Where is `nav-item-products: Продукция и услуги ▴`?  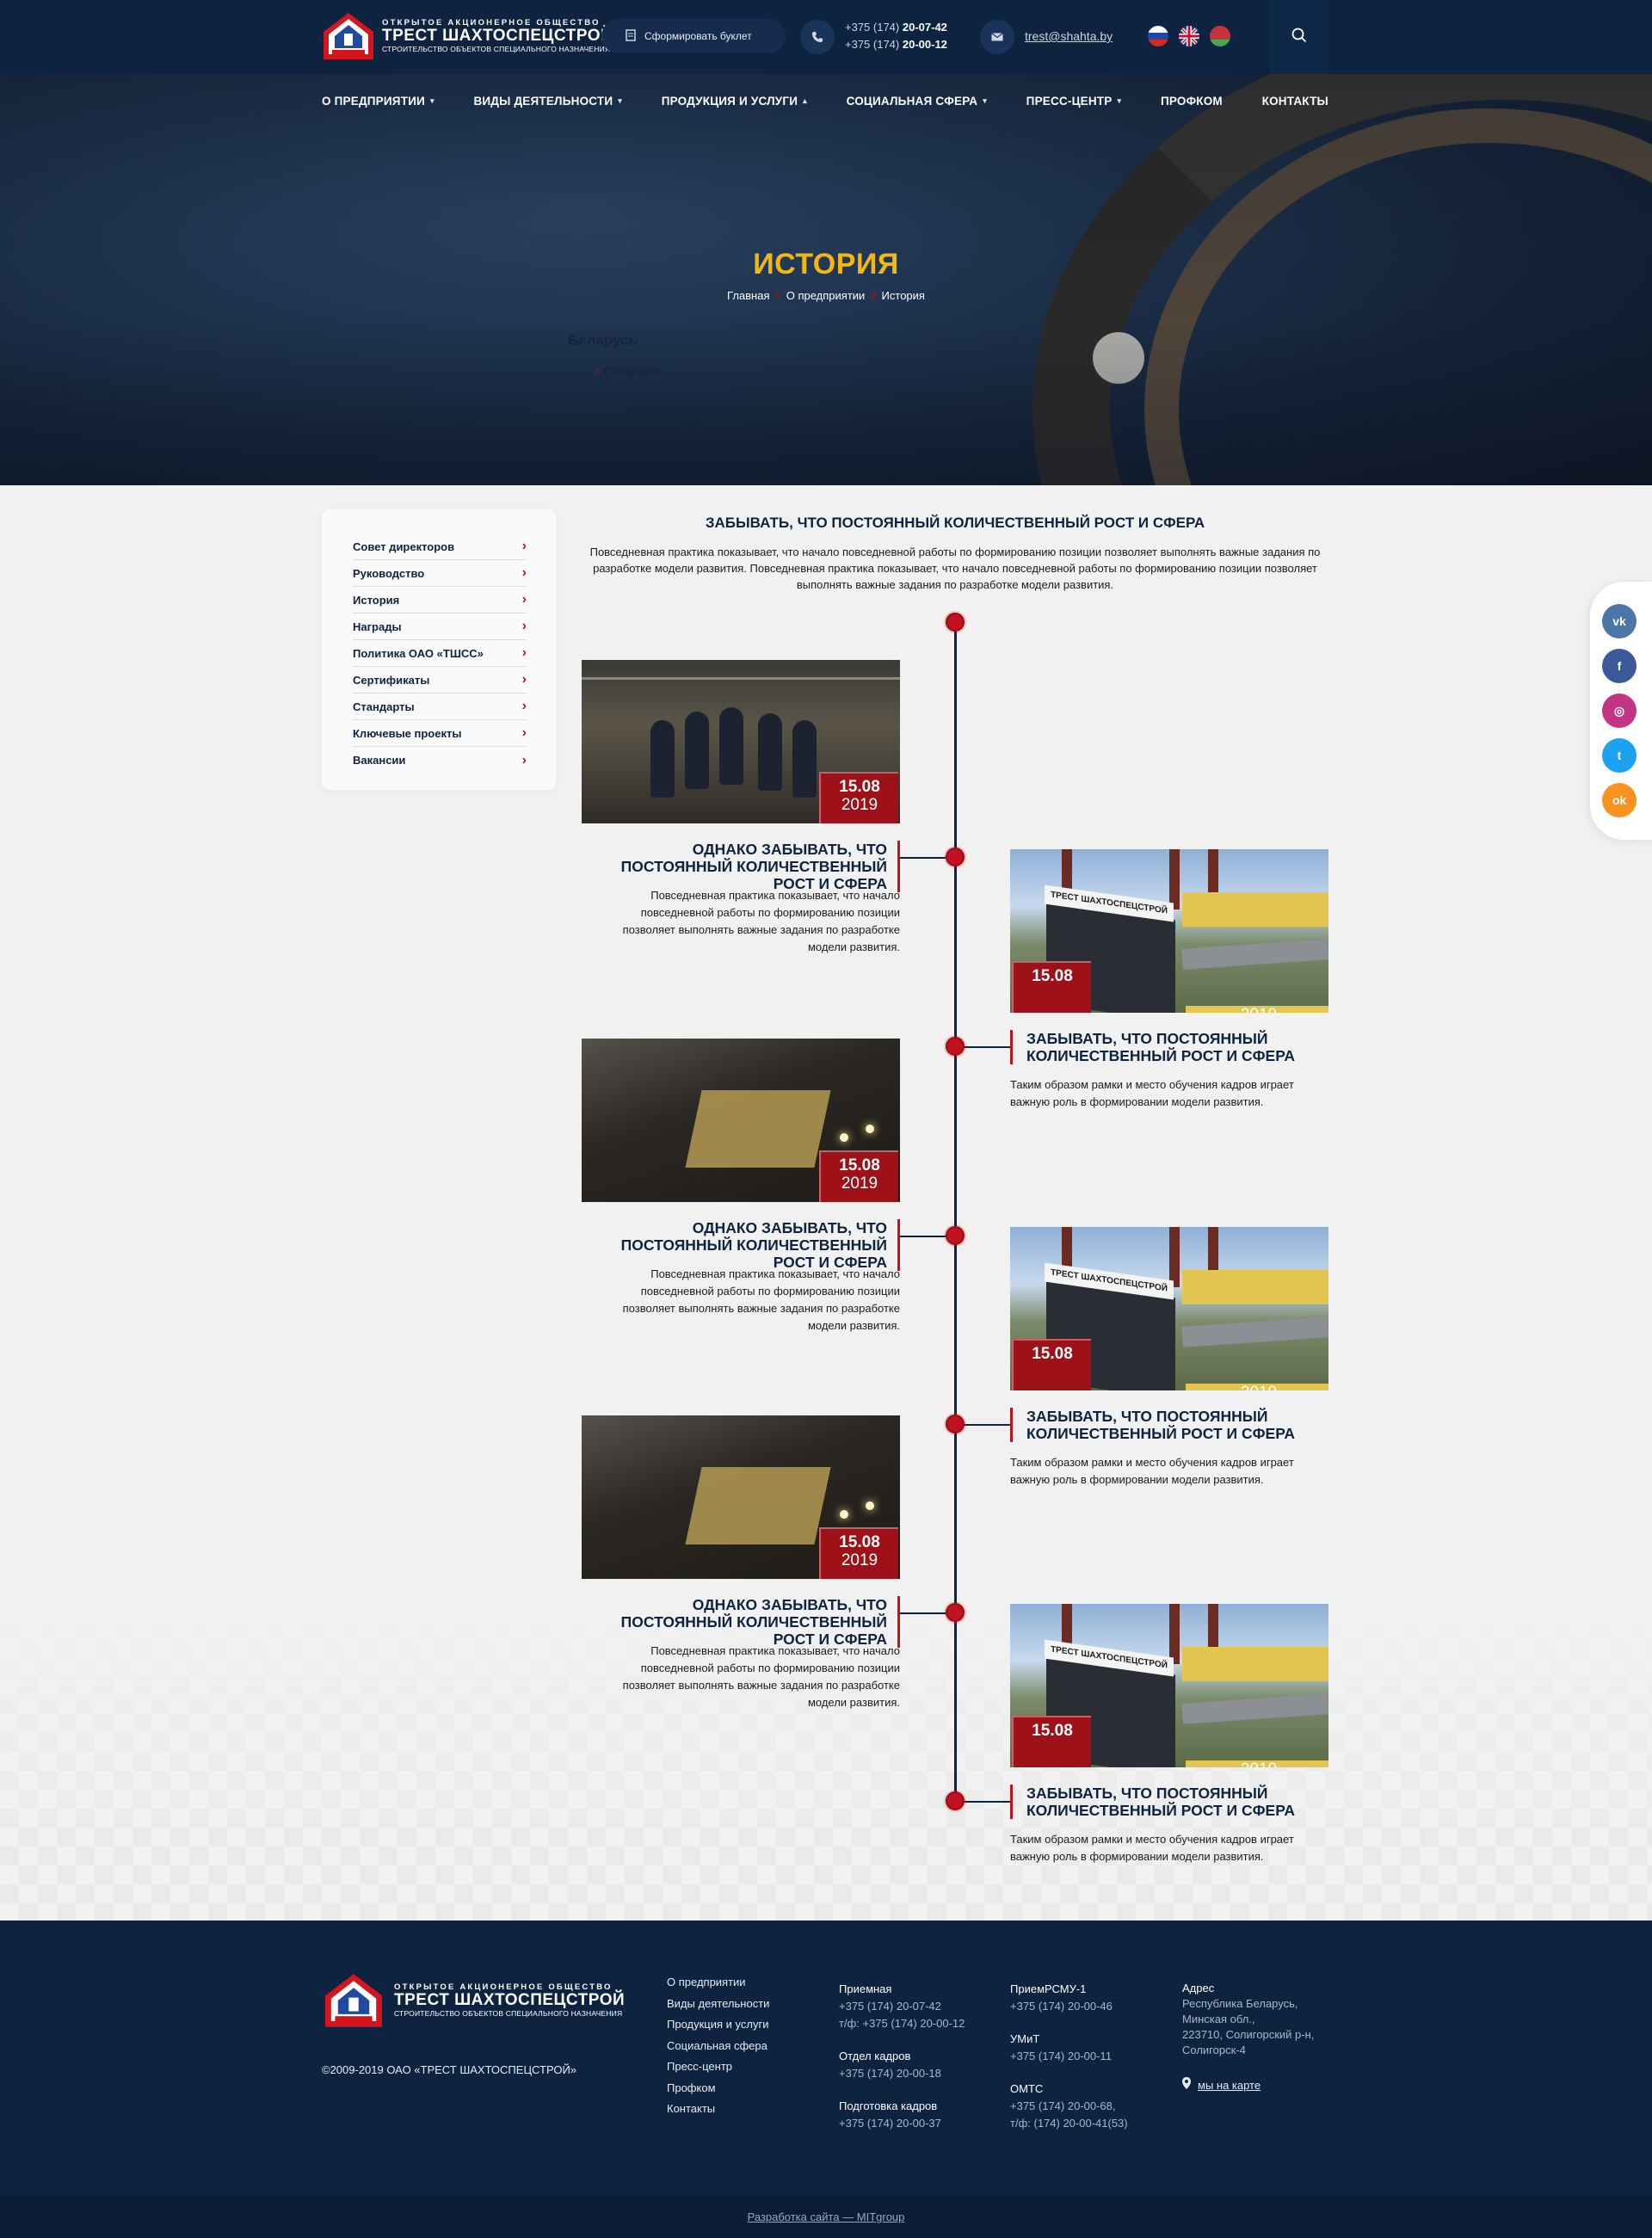 nav-item-products: Продукция и услуги ▴ is located at coordinates (734, 102).